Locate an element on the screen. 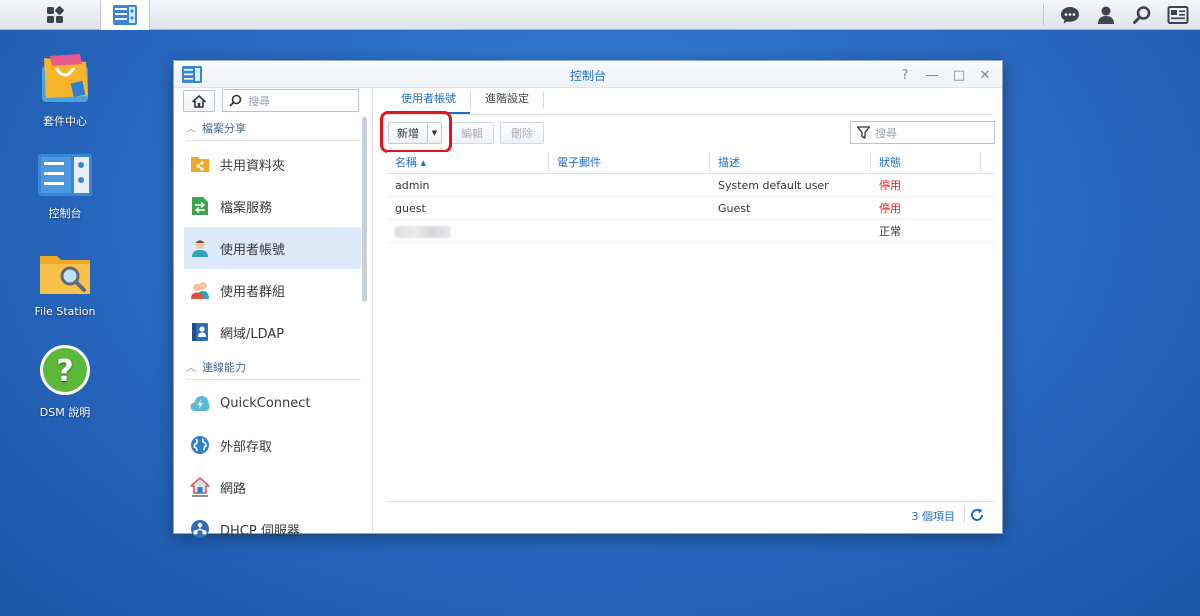 This screenshot has width=1200, height=616. cell-name: guest is located at coordinates (410, 208).